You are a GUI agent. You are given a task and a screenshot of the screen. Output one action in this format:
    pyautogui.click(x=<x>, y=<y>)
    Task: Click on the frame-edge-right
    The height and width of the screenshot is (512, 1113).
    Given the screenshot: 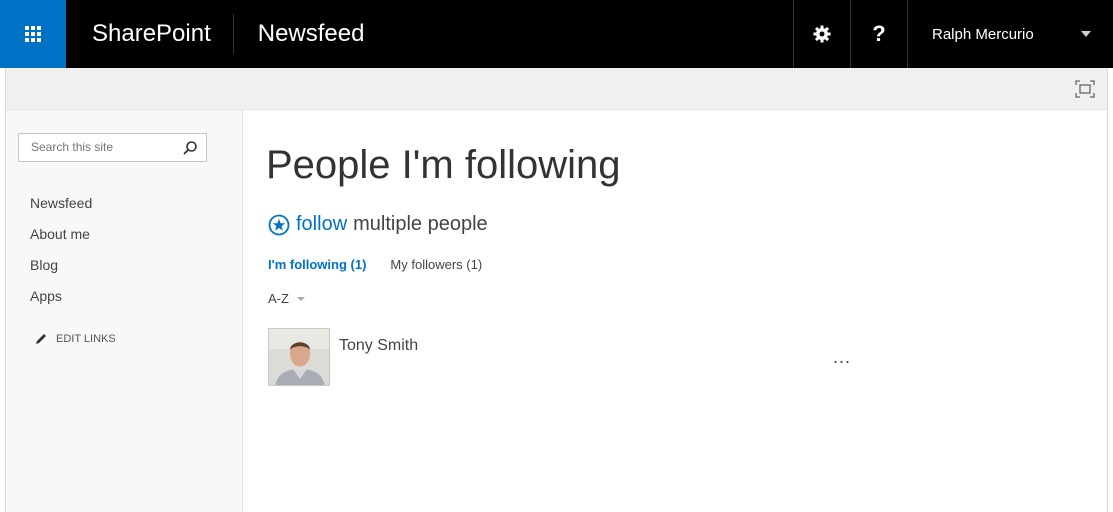 What is the action you would take?
    pyautogui.click(x=1110, y=290)
    